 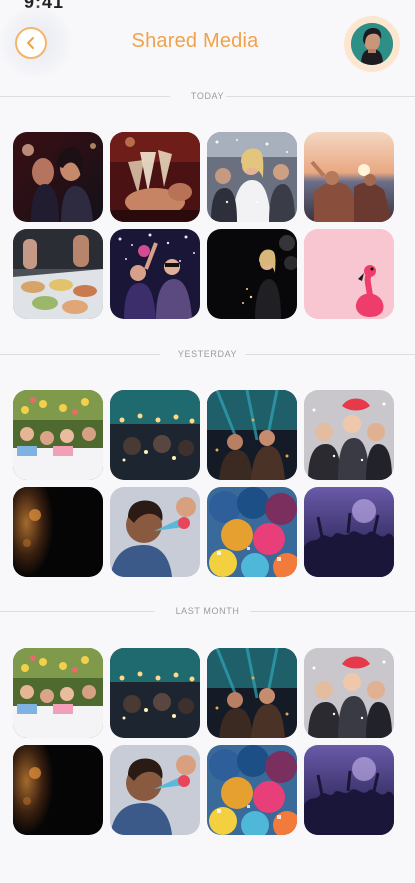 I want to click on avatar, so click(x=372, y=44).